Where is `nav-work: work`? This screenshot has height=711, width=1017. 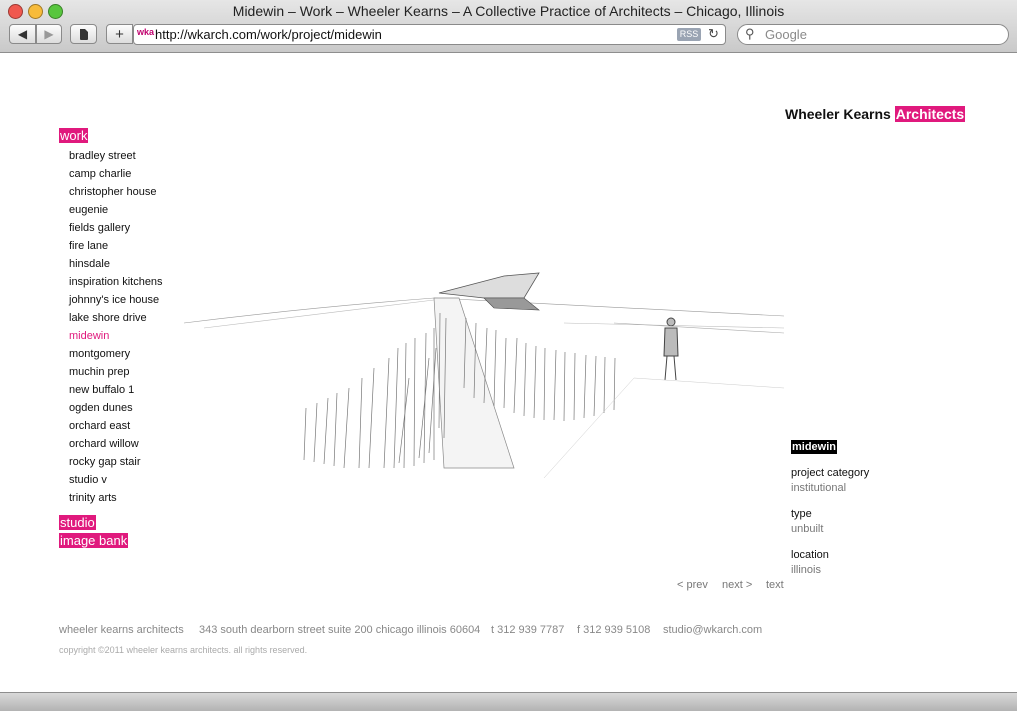
nav-work: work is located at coordinates (74, 135).